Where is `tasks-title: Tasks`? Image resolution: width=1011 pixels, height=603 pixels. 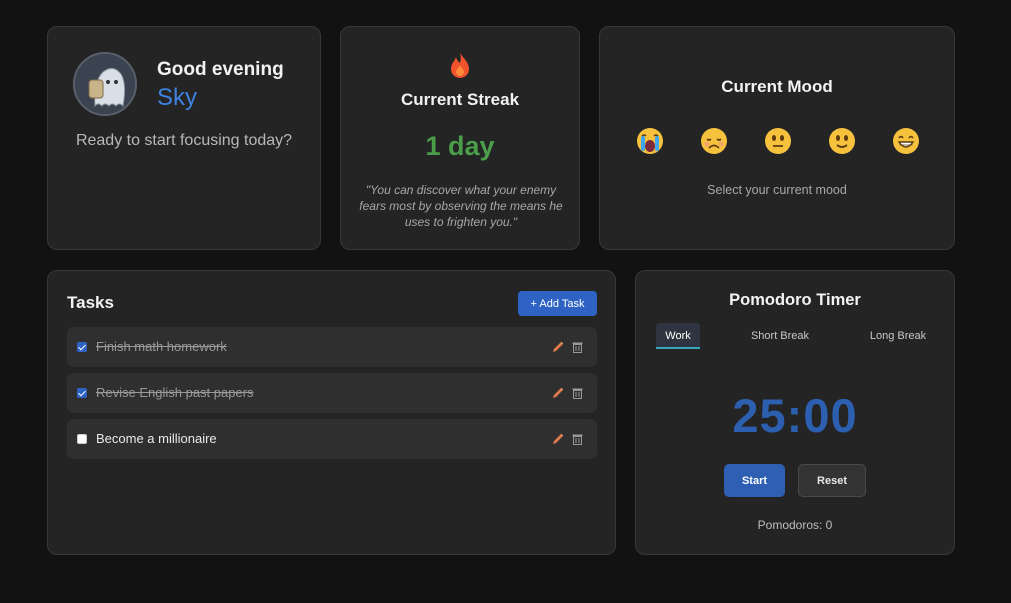 tasks-title: Tasks is located at coordinates (90, 302).